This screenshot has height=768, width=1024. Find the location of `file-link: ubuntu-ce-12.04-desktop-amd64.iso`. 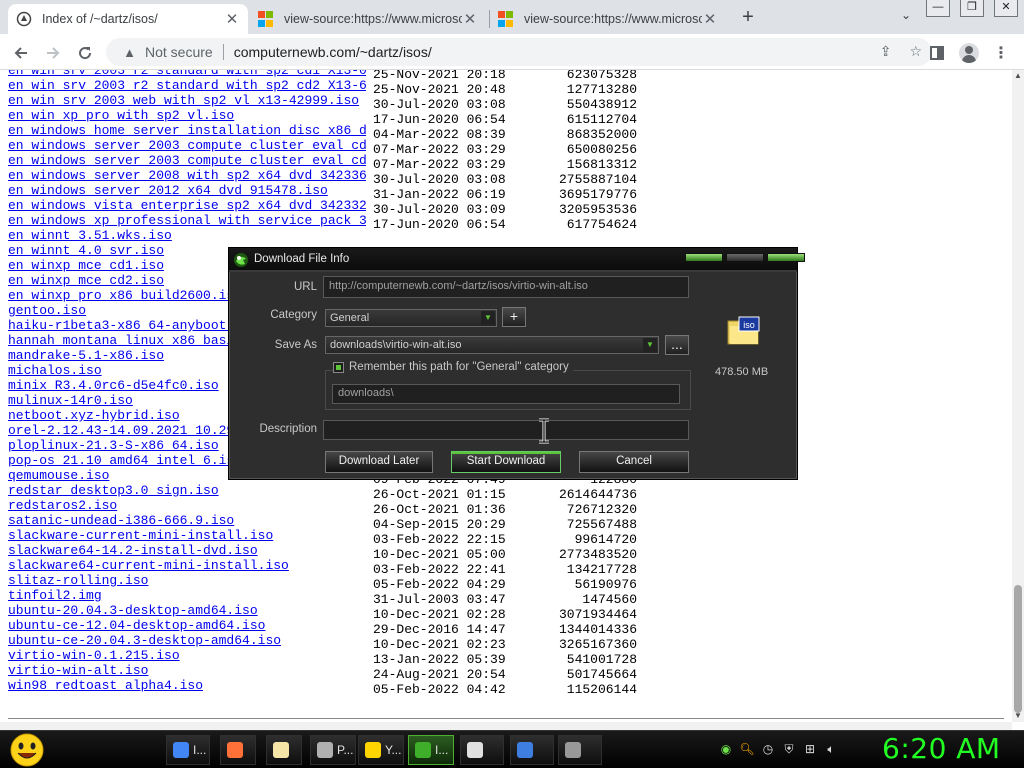

file-link: ubuntu-ce-12.04-desktop-amd64.iso is located at coordinates (187, 625).